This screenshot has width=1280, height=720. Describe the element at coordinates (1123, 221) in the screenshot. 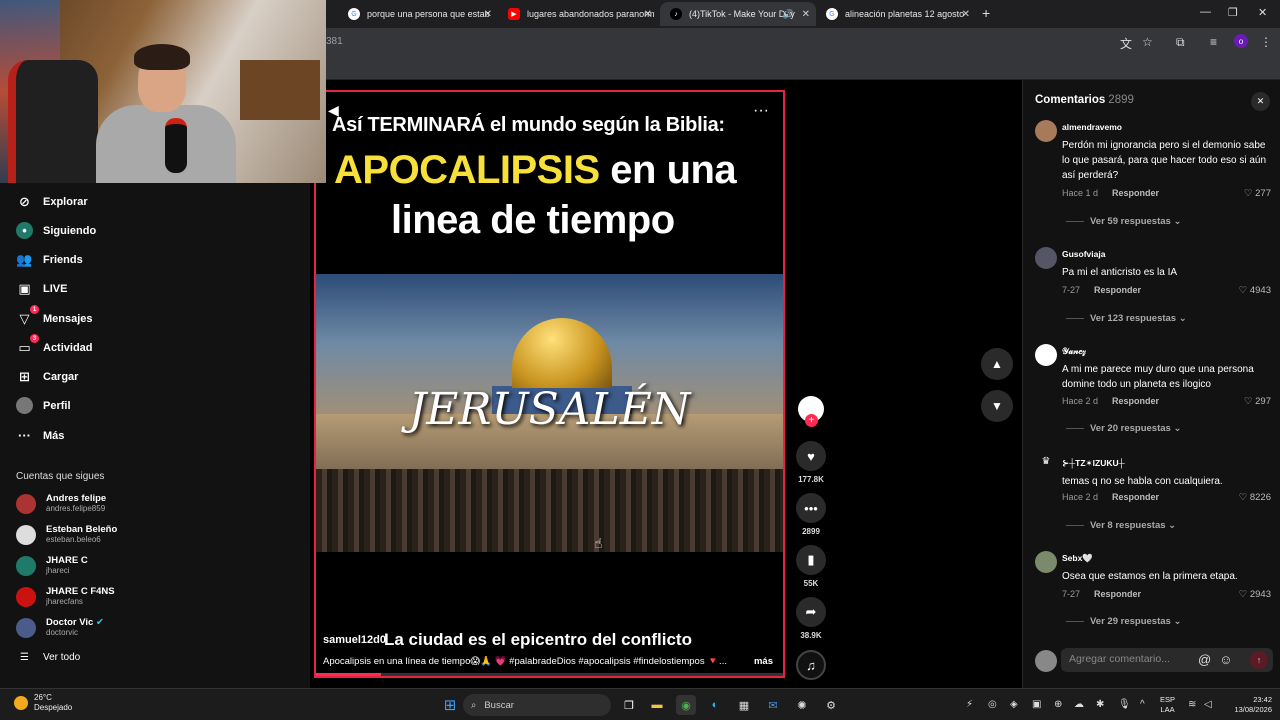

I see `view-replies-button: Ver 59 respuestas ⌄` at that location.